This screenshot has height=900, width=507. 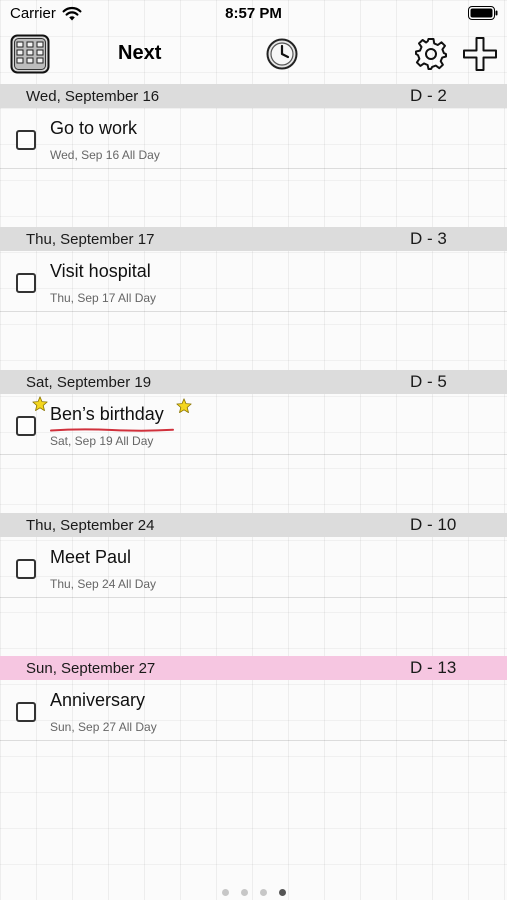 What do you see at coordinates (282, 54) in the screenshot?
I see `history-clock-icon` at bounding box center [282, 54].